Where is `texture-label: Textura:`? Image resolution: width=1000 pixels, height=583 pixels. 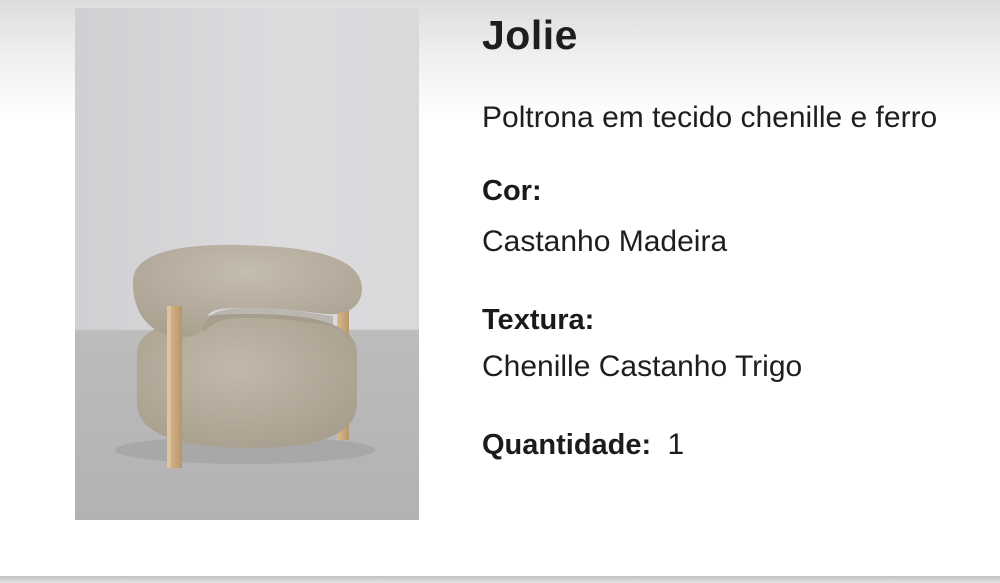 texture-label: Textura: is located at coordinates (538, 320).